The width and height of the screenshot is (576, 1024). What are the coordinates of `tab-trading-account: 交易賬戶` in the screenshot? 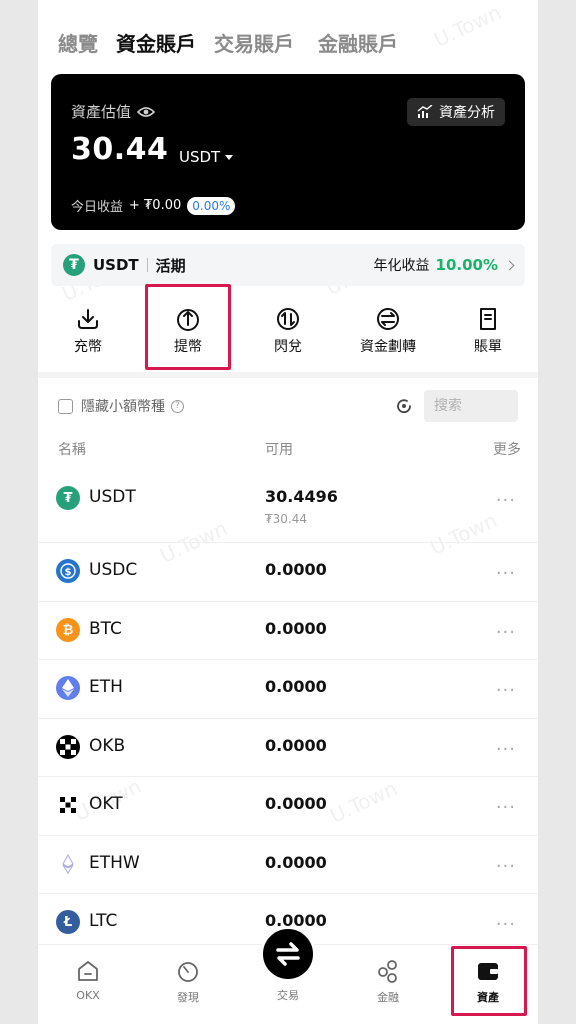 It's located at (254, 42).